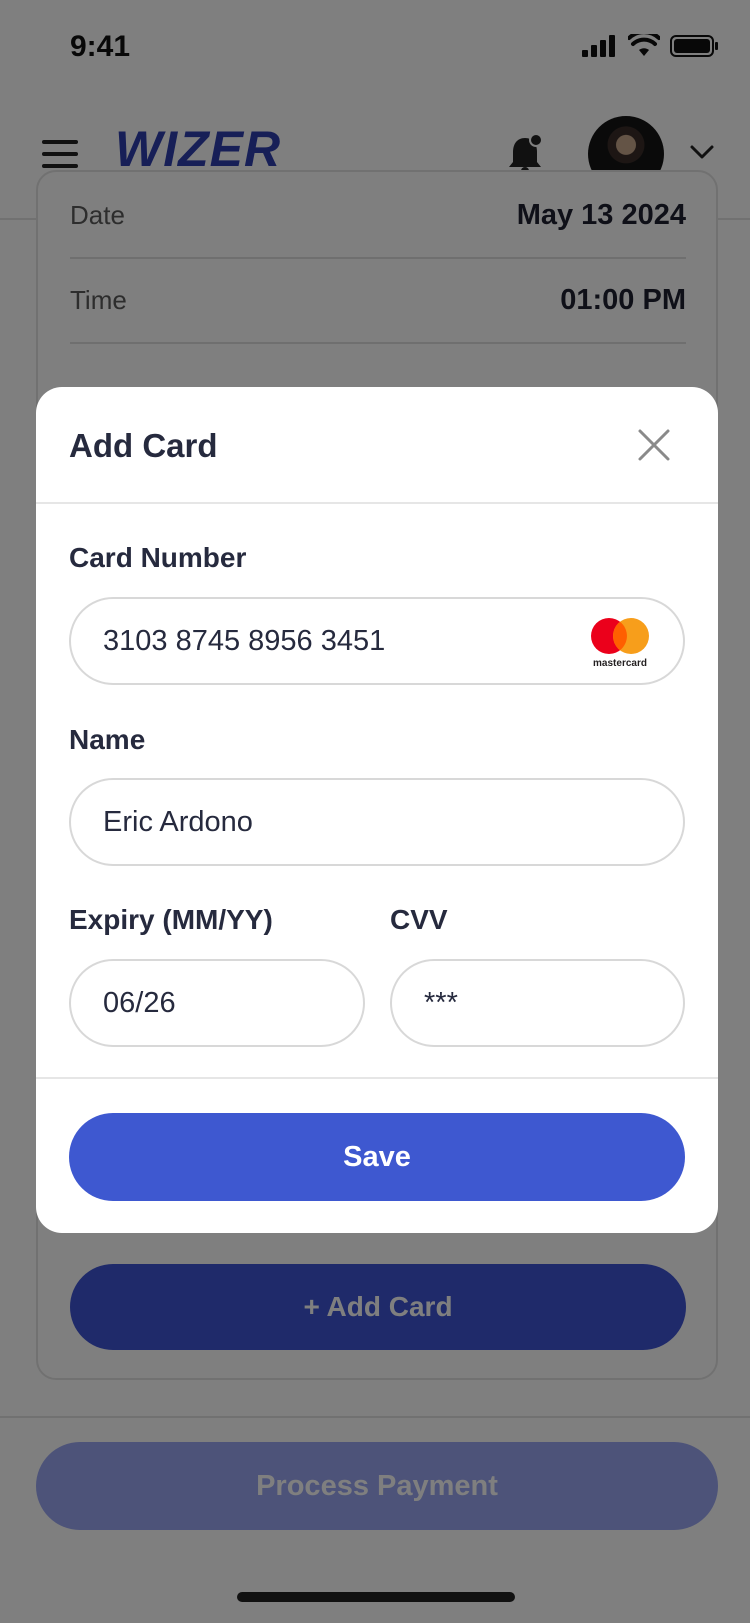 This screenshot has width=750, height=1623. What do you see at coordinates (244, 640) in the screenshot?
I see `card-number-value: 3103 8745 8956 3451` at bounding box center [244, 640].